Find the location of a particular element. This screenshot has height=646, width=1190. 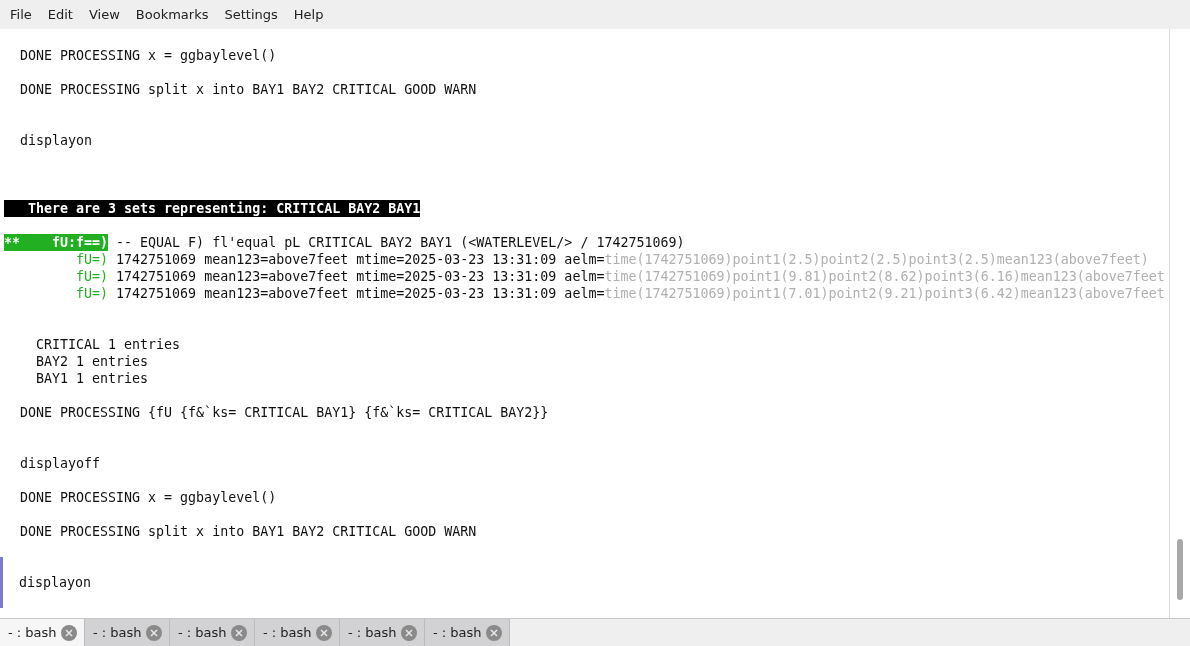

menu-item: File is located at coordinates (21, 14).